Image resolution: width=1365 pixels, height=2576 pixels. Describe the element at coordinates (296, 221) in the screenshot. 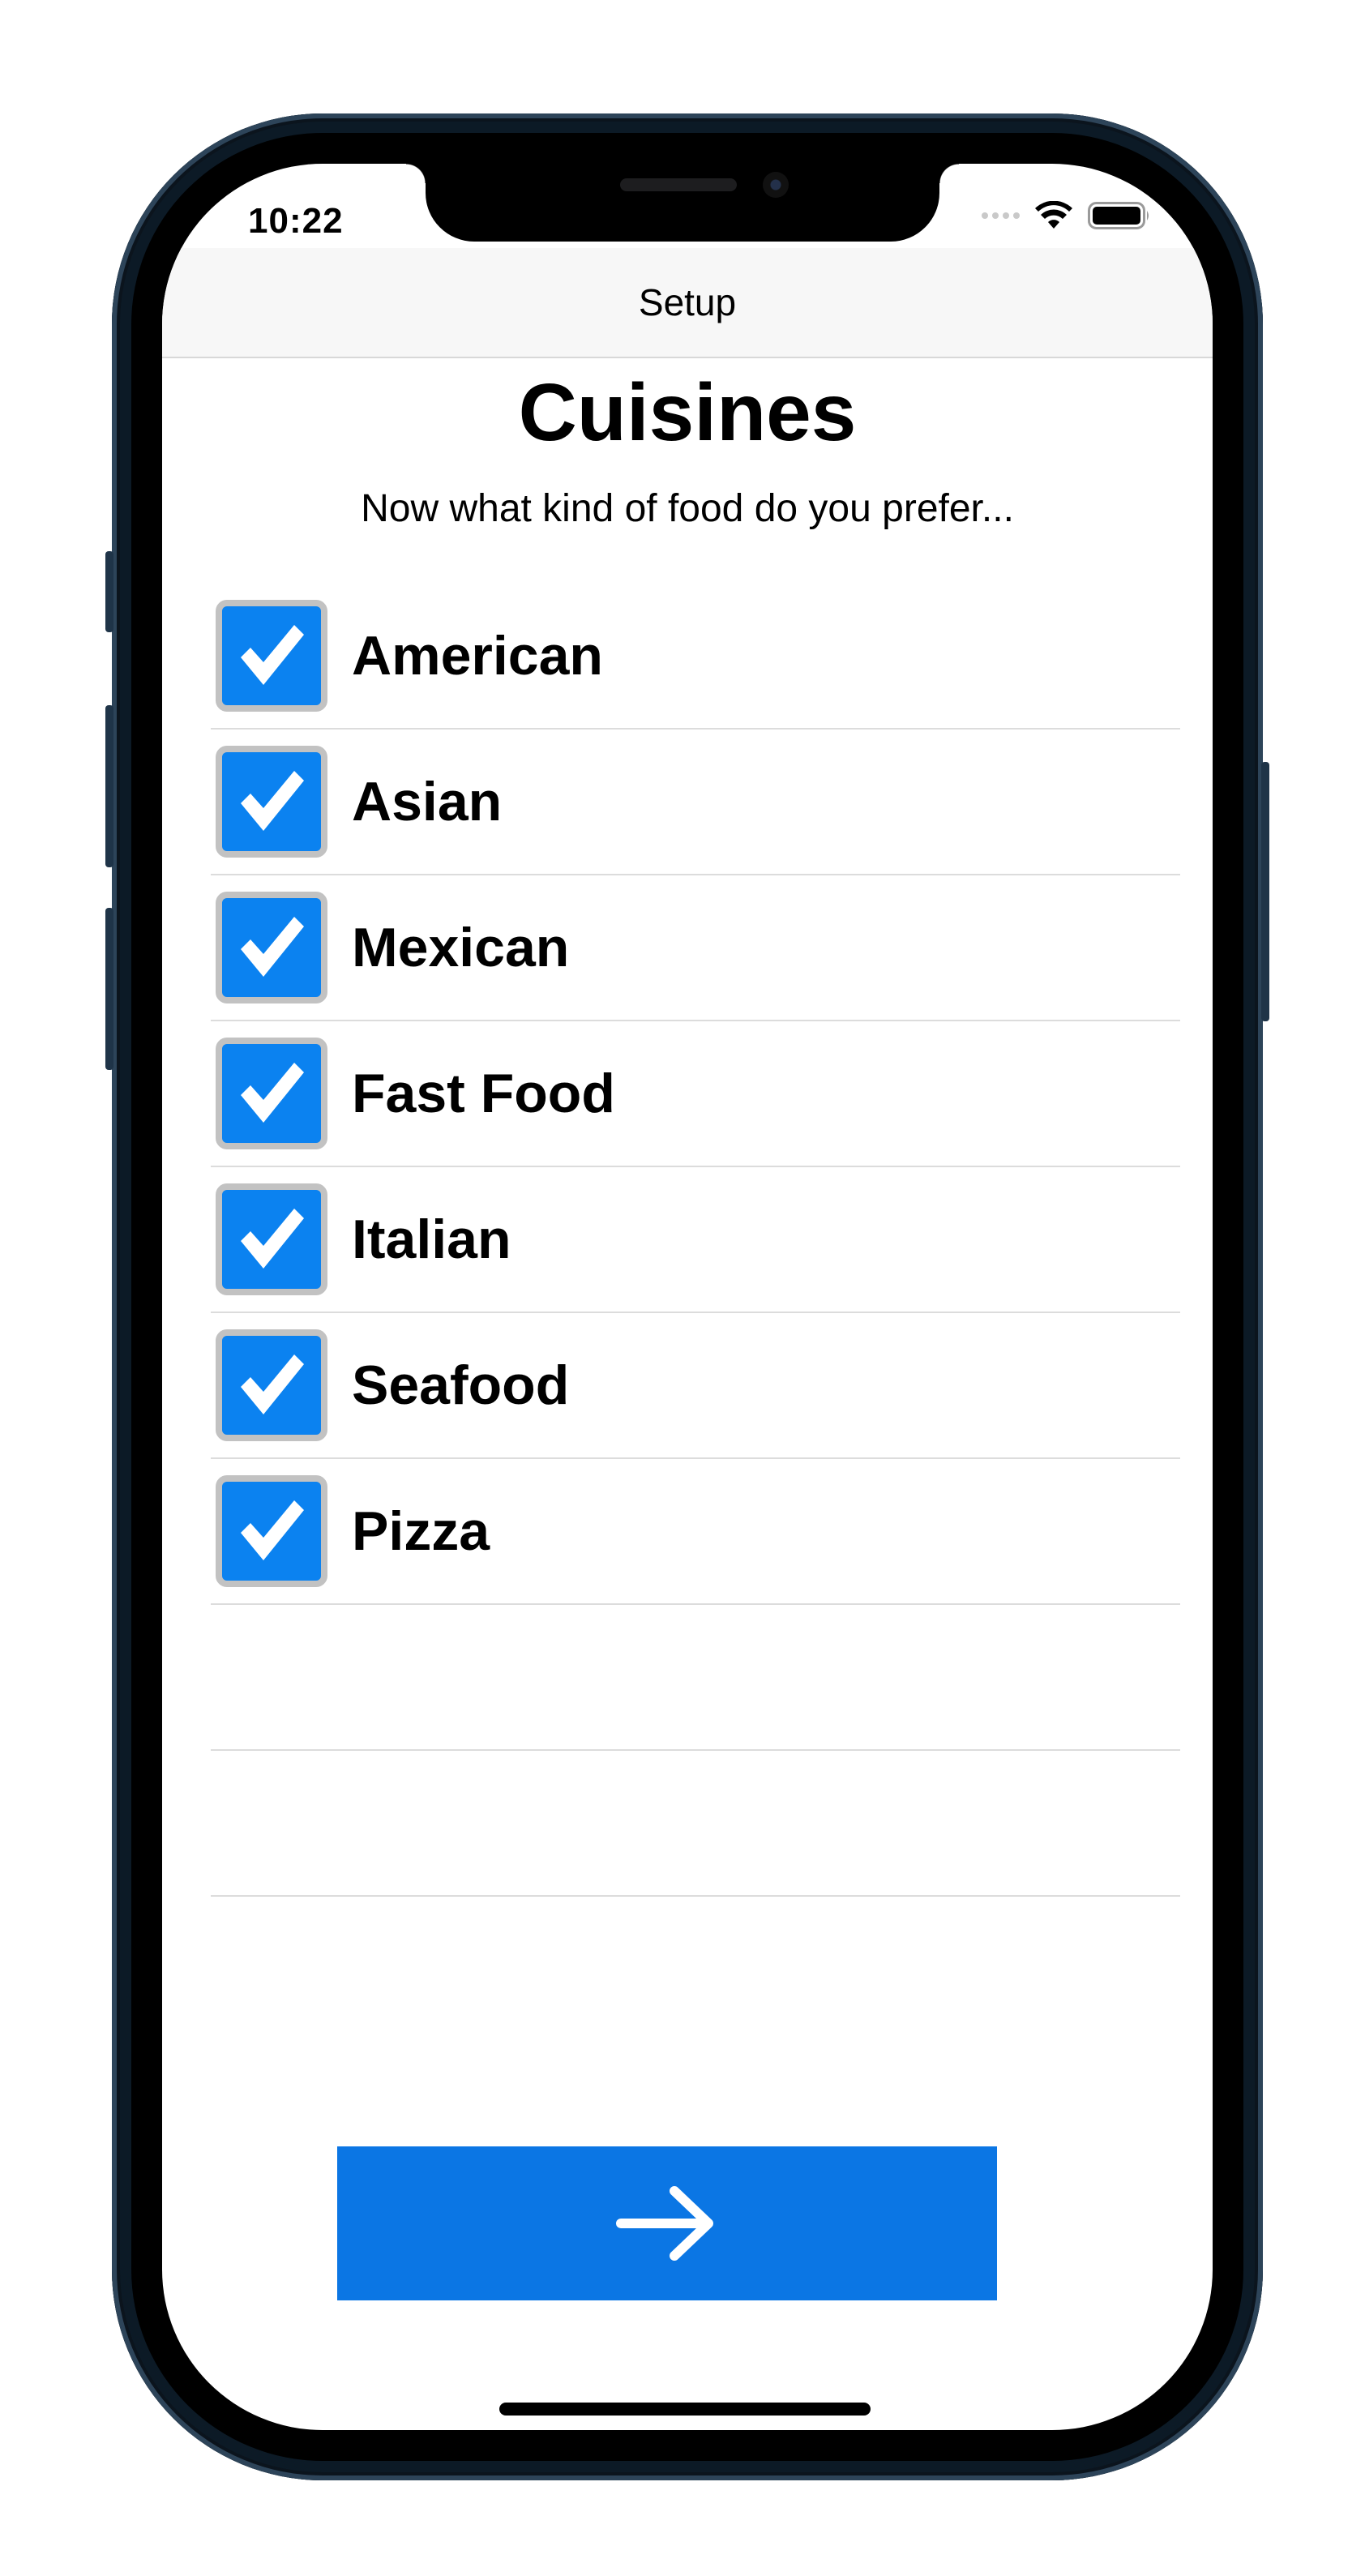

I see `status-time: 10:22` at that location.